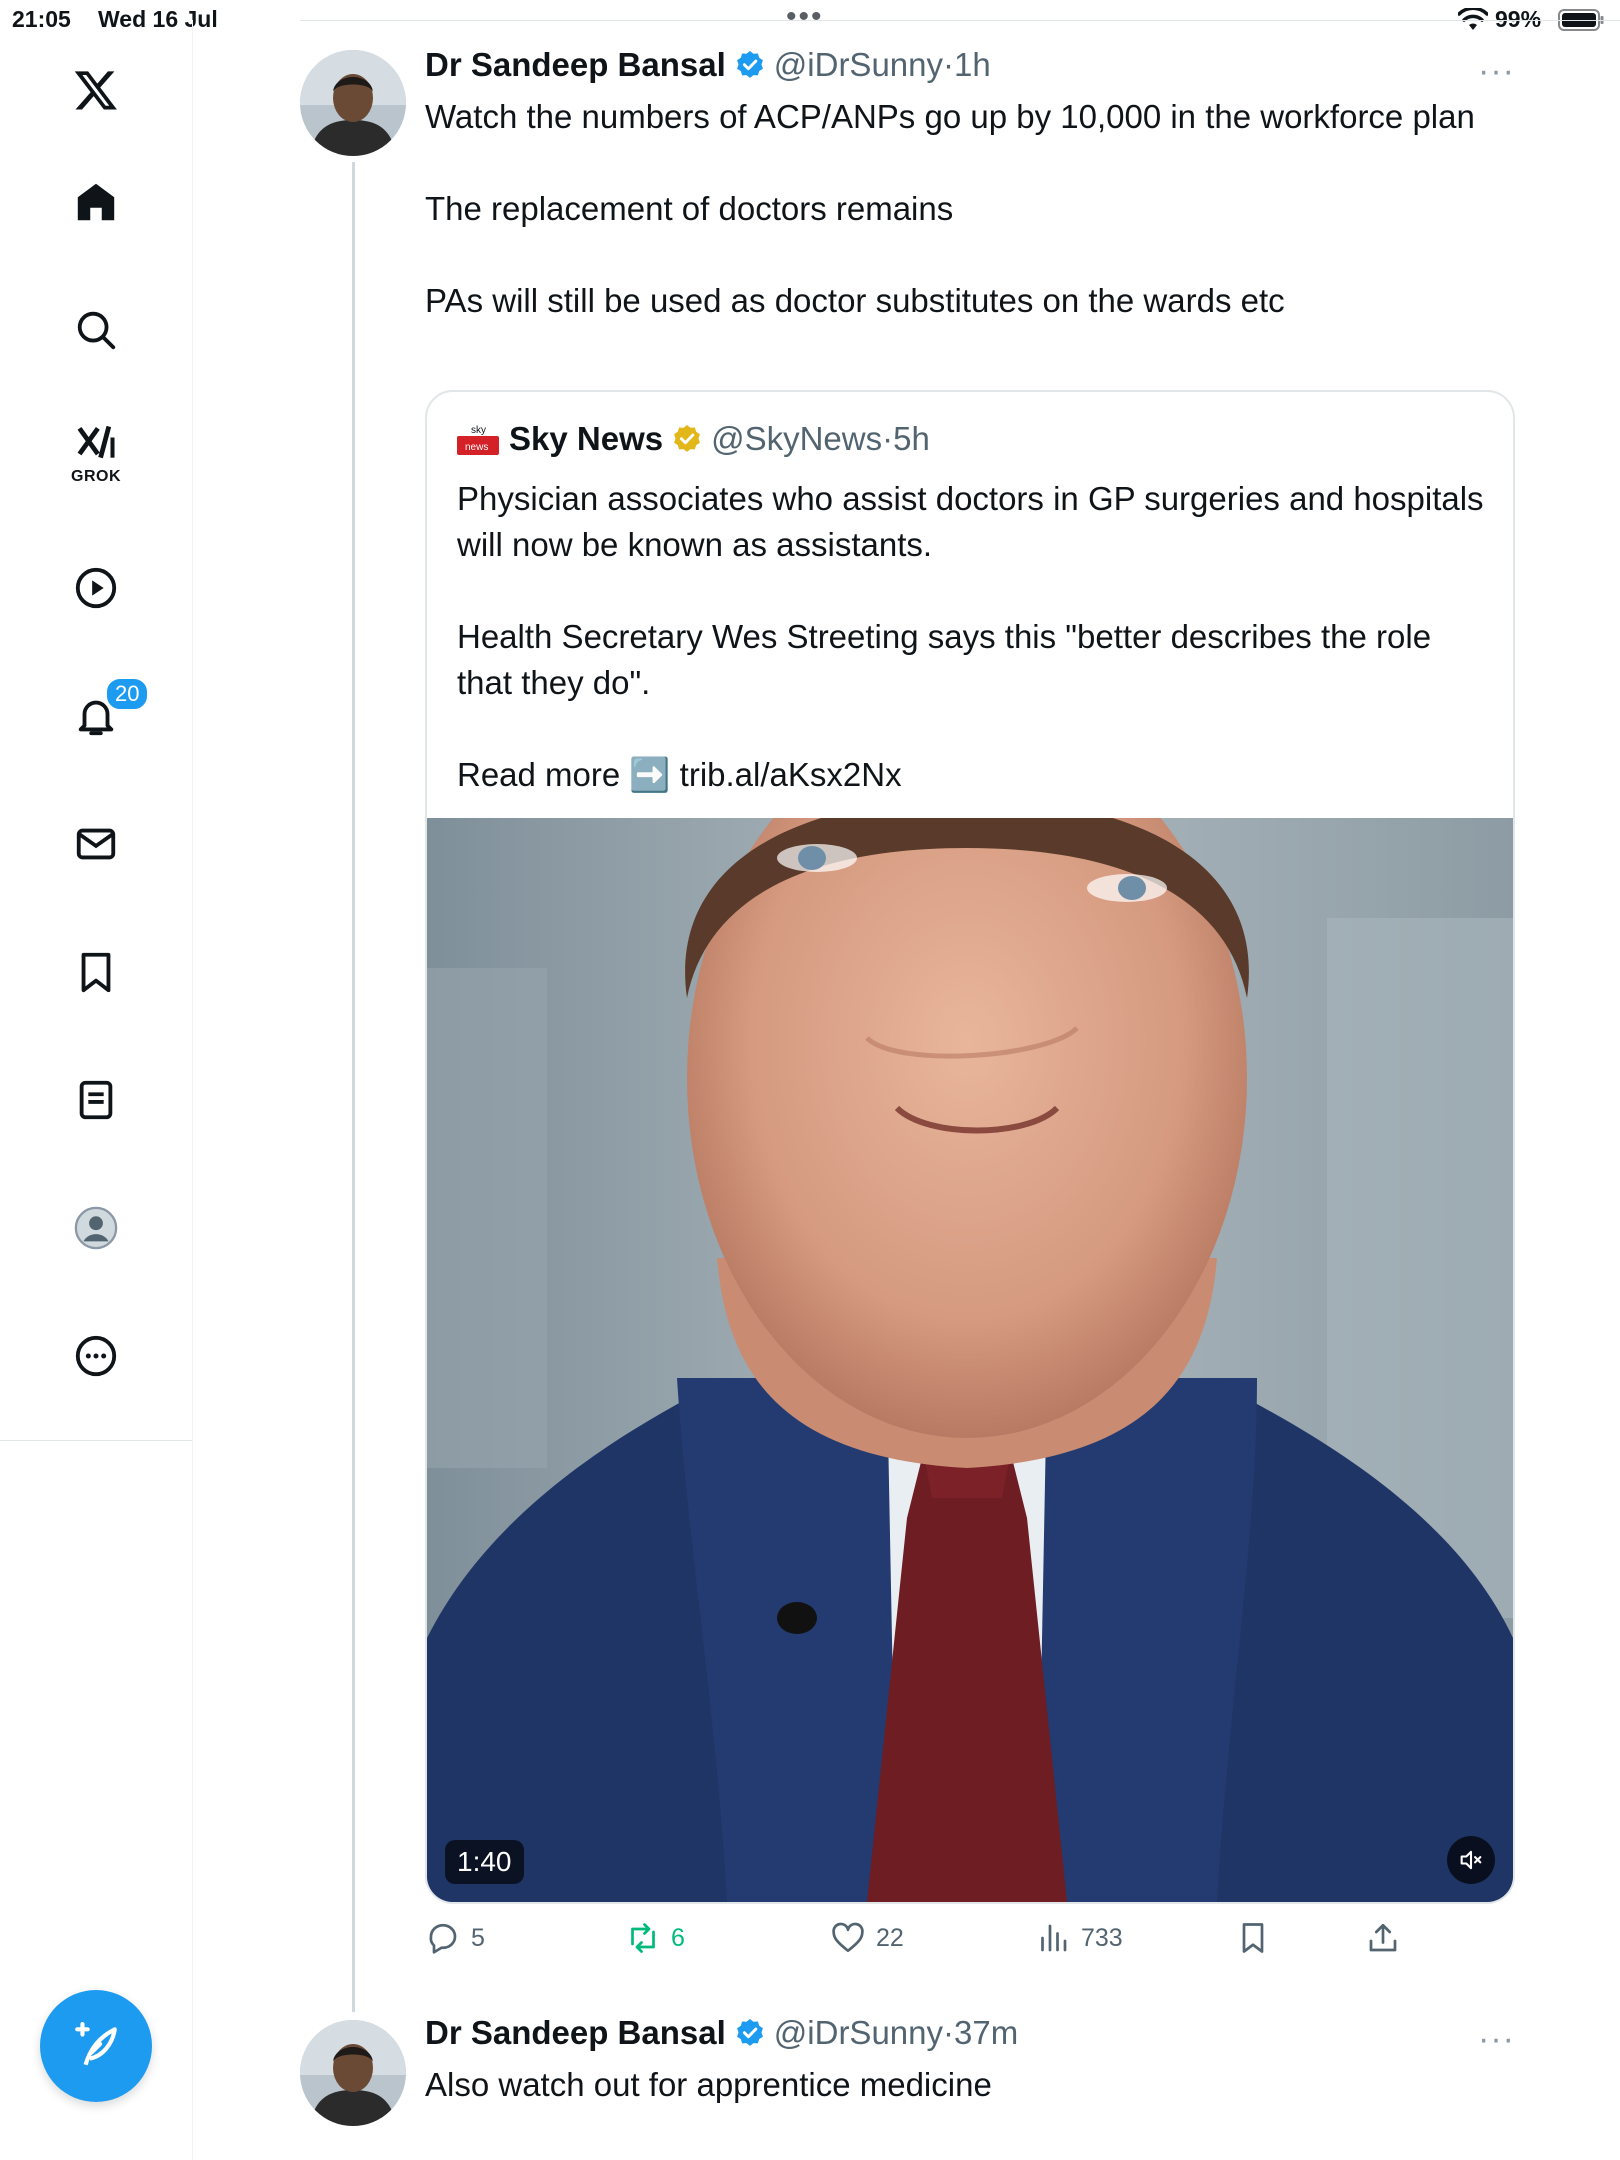 This screenshot has width=1620, height=2160. What do you see at coordinates (890, 1937) in the screenshot?
I see `like-count: 22` at bounding box center [890, 1937].